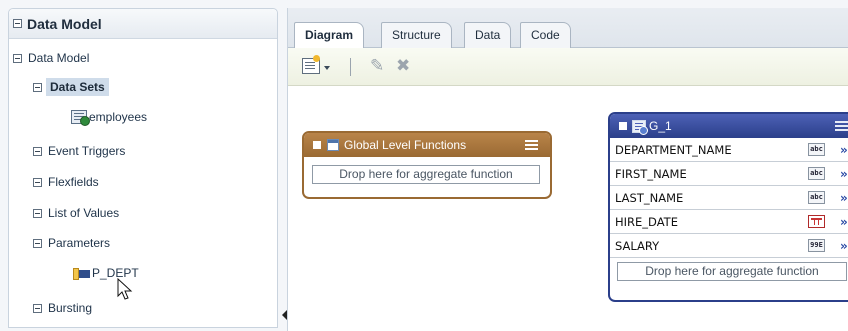  I want to click on tree-item-parameters: Parameters, so click(71, 243).